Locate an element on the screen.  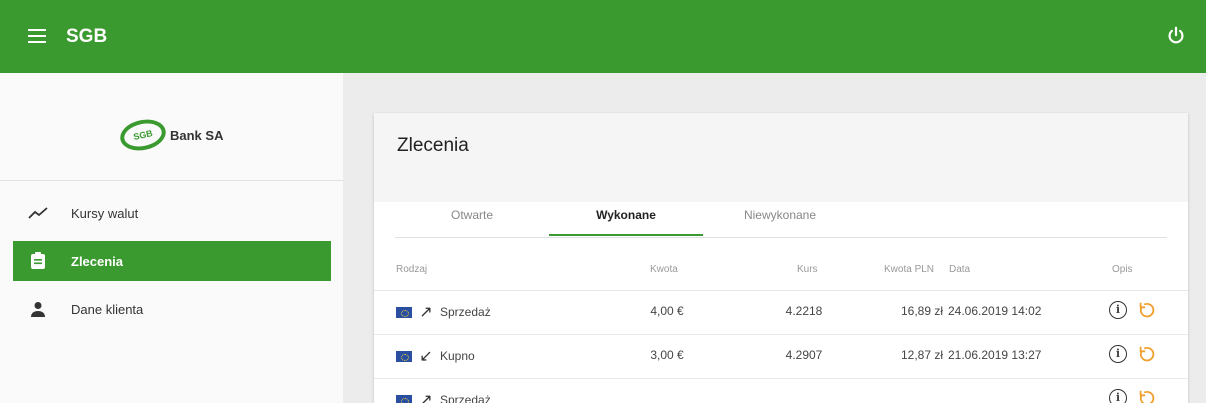
sidebar-item-label: Kursy walut is located at coordinates (105, 213).